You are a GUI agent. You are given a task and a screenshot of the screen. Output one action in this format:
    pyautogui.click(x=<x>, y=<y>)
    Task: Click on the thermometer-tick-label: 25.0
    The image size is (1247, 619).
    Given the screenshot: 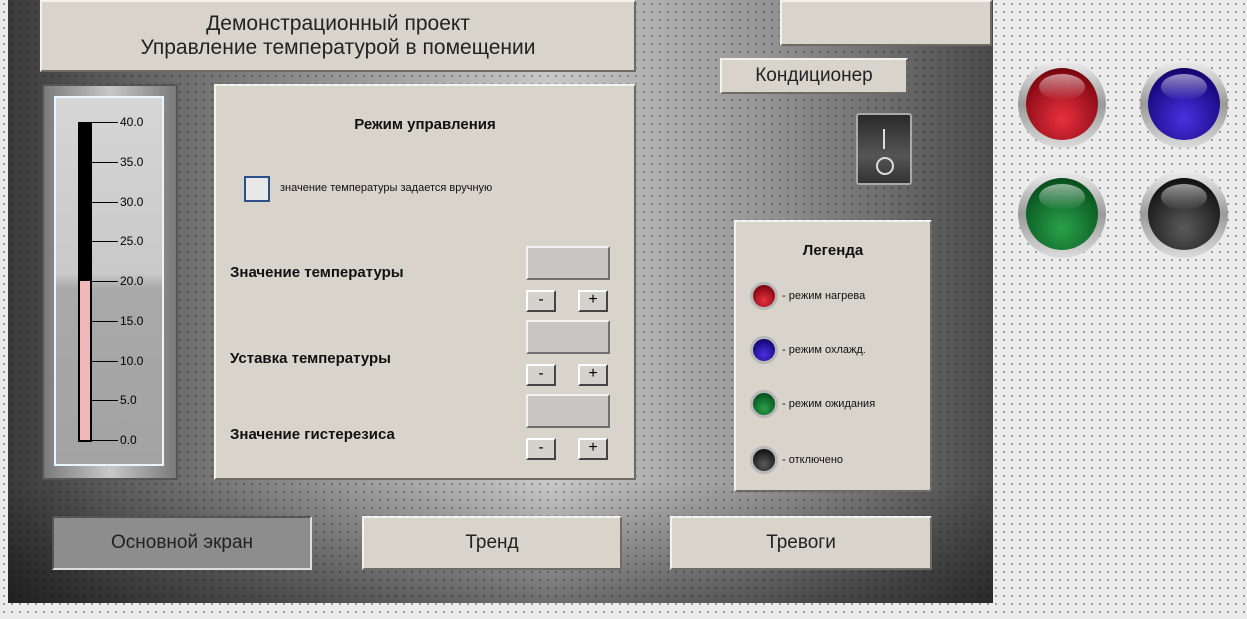 What is the action you would take?
    pyautogui.click(x=132, y=241)
    